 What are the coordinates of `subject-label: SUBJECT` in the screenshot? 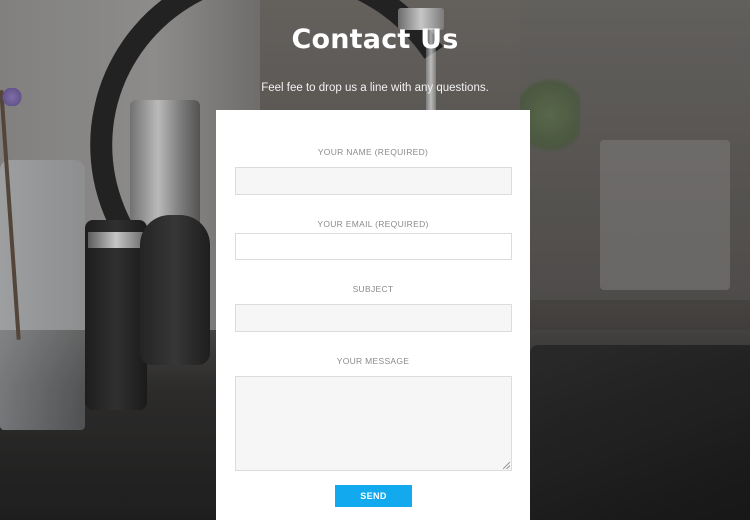 It's located at (373, 289).